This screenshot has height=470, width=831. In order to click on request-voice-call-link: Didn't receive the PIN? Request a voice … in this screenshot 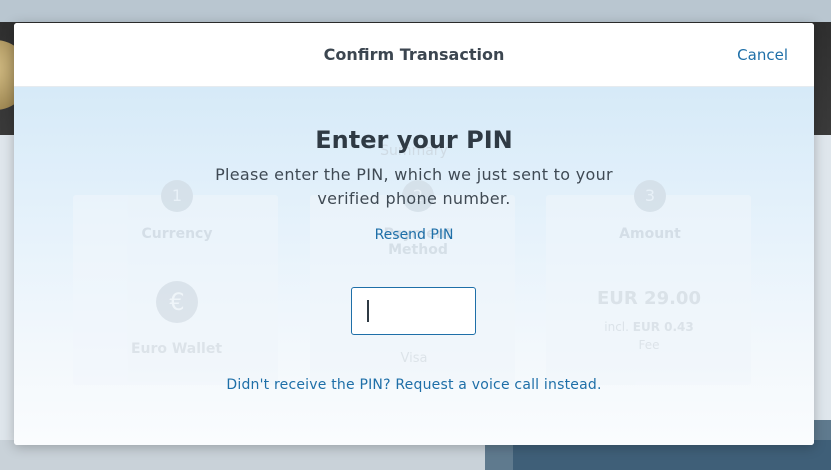, I will do `click(414, 385)`.